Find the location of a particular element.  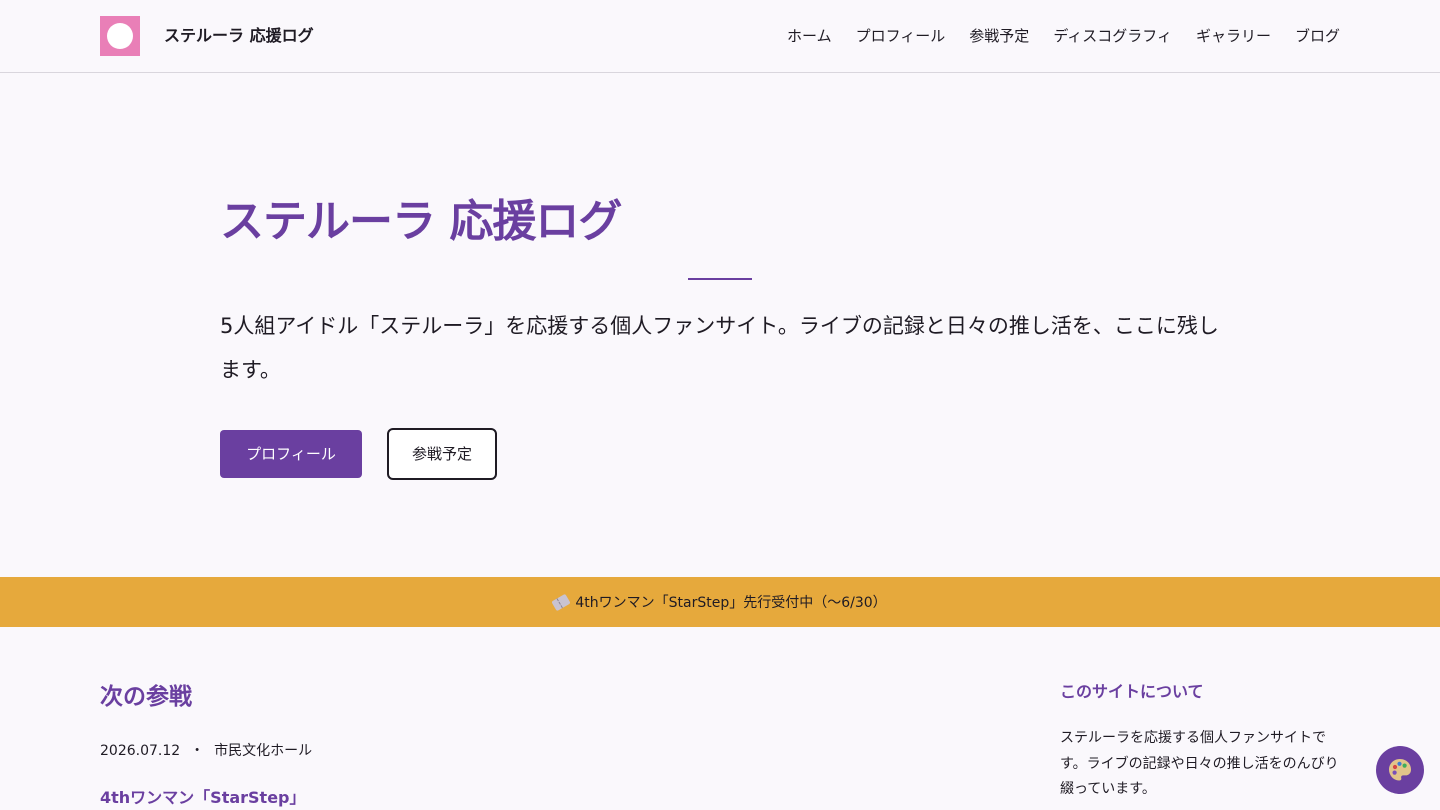

event-meta: 2026.07.12 ・市民文化ホール is located at coordinates (206, 751).